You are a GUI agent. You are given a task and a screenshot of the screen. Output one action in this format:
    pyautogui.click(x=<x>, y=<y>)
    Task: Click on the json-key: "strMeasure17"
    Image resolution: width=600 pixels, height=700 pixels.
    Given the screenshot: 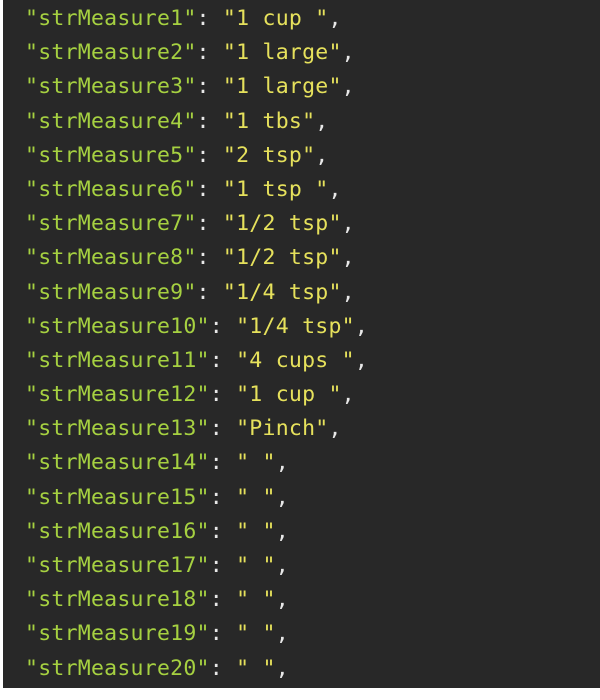 What is the action you would take?
    pyautogui.click(x=117, y=565)
    